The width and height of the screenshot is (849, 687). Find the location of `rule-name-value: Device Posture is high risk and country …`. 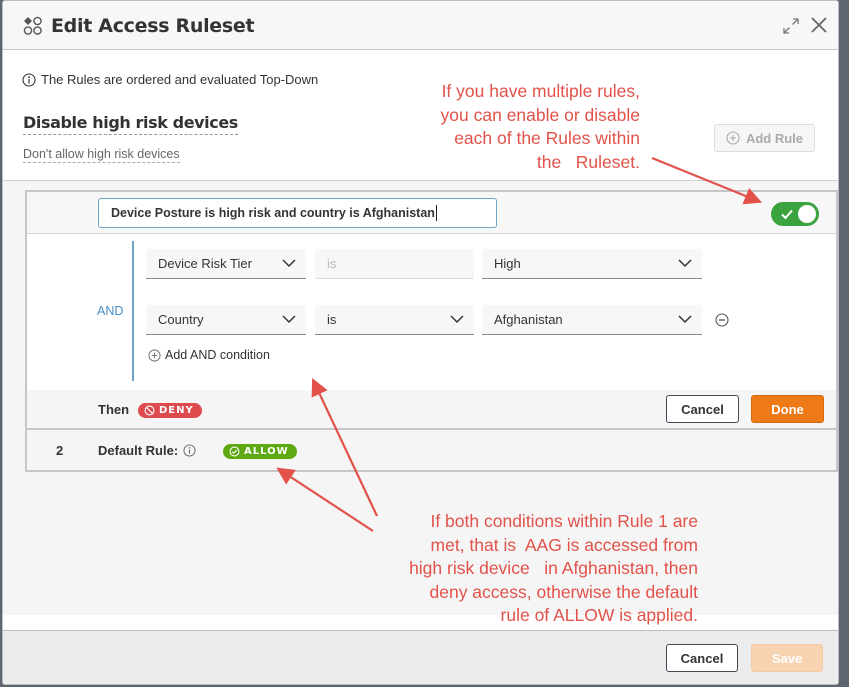

rule-name-value: Device Posture is high risk and country … is located at coordinates (273, 213).